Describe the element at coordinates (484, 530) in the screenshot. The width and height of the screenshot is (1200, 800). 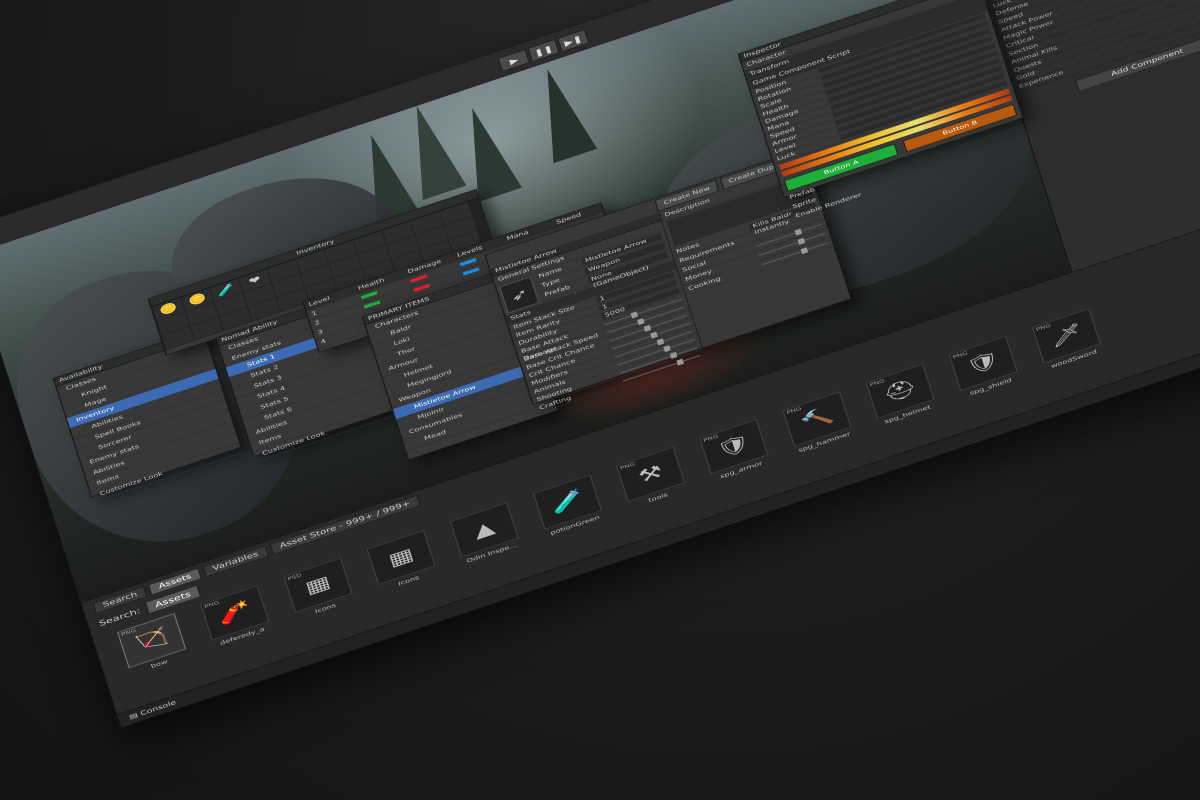
I see `asset-icon: ▲` at that location.